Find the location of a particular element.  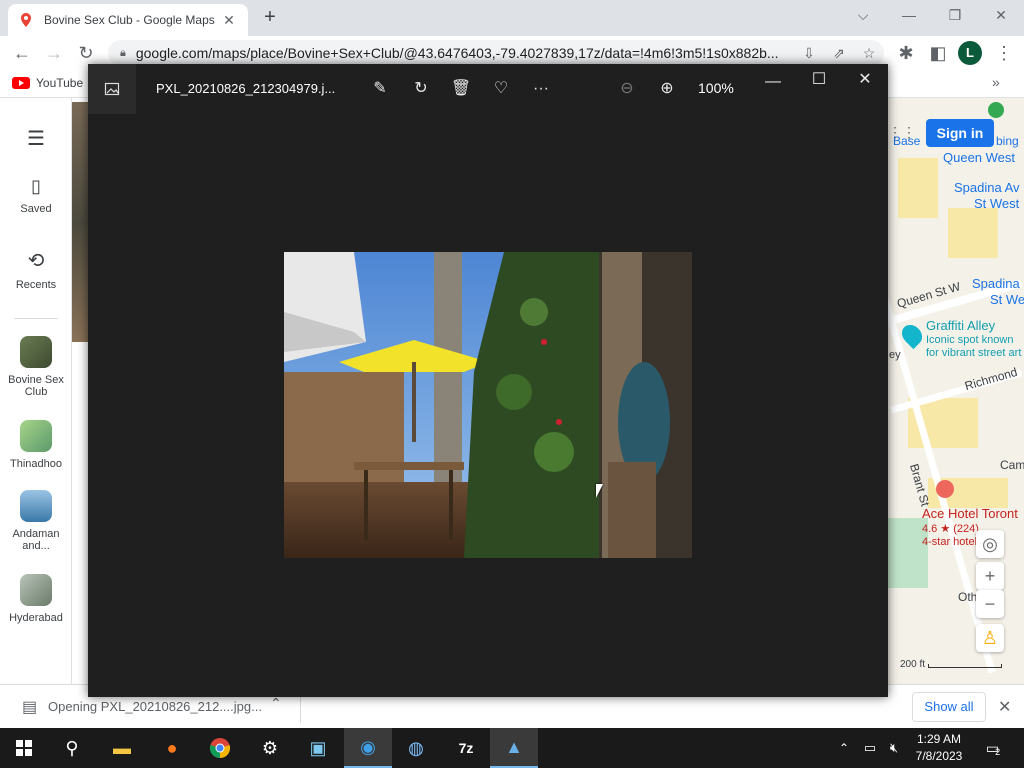

system-clock: 1:29 AM 7/8/2023 is located at coordinates (939, 748).